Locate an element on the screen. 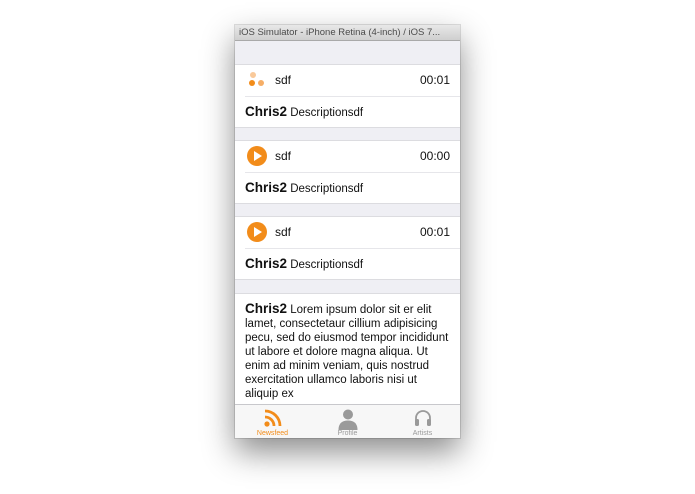  tab-profile: Profile is located at coordinates (347, 421).